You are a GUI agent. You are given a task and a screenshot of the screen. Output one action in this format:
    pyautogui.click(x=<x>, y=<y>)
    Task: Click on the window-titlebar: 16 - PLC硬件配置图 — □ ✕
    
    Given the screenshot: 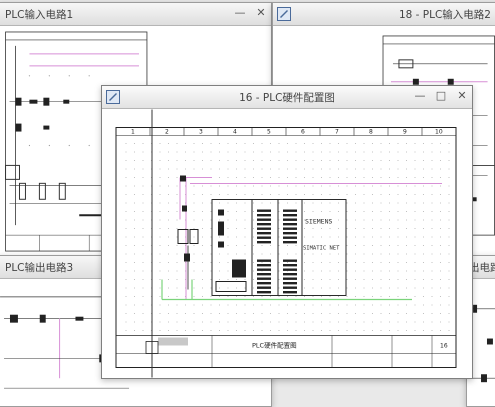 What is the action you would take?
    pyautogui.click(x=287, y=97)
    